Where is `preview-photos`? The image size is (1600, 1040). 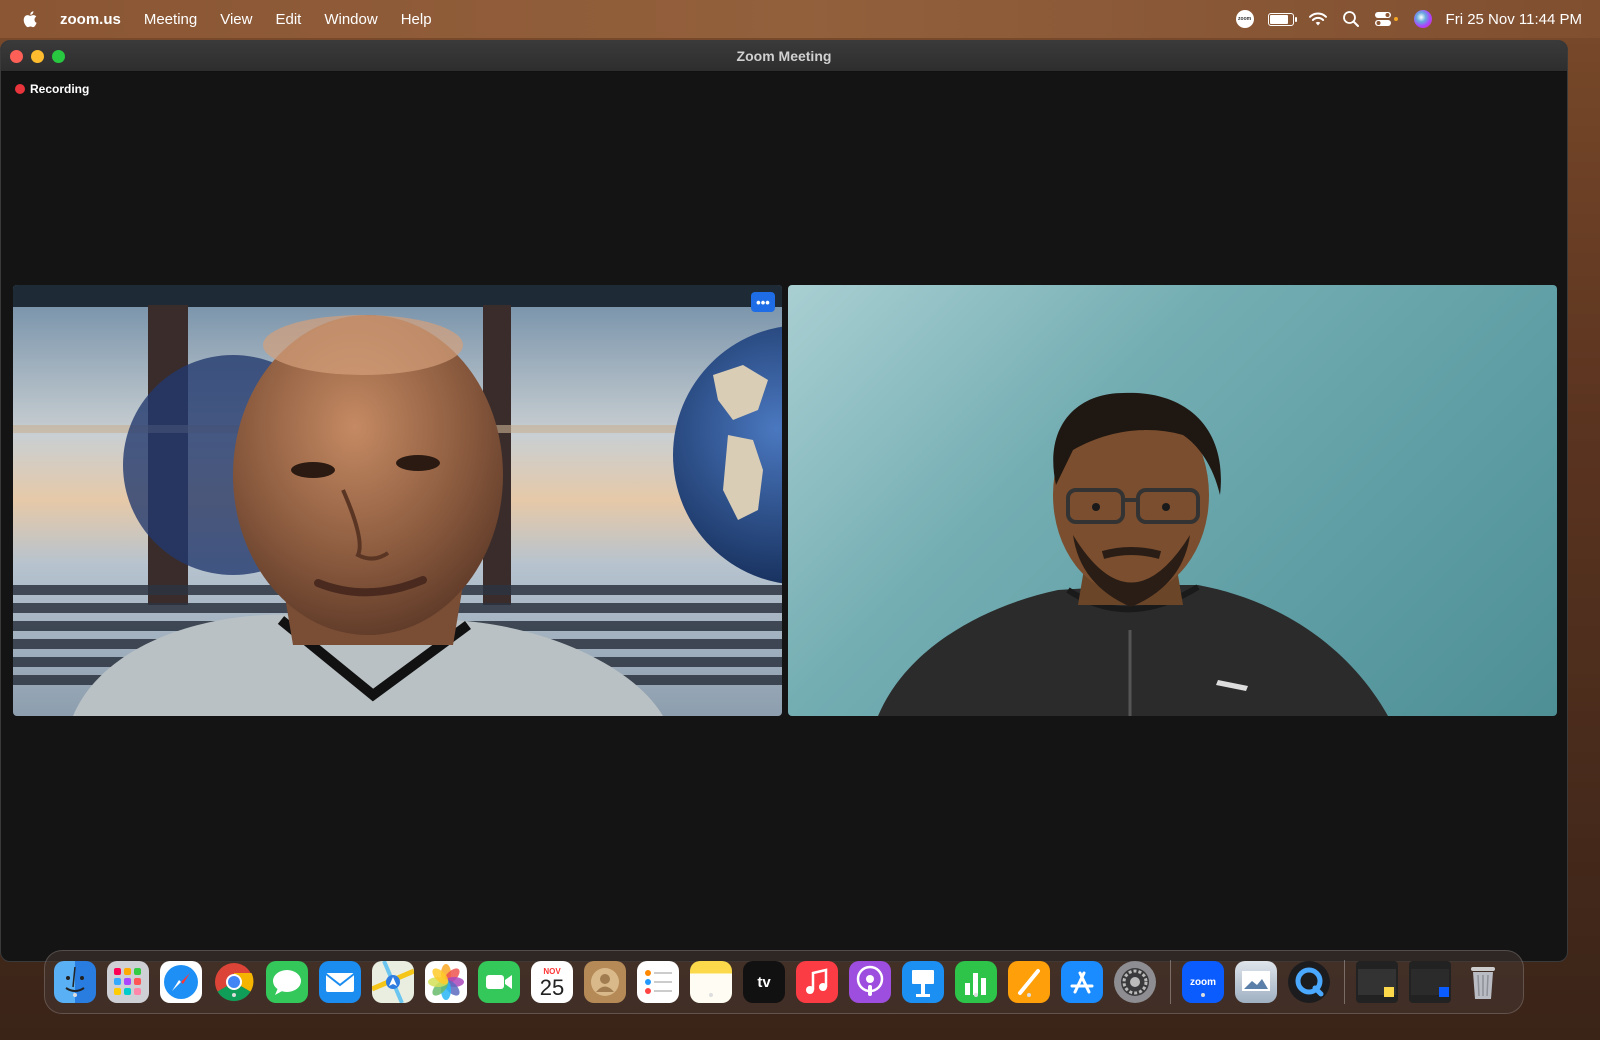
preview-photos is located at coordinates (1256, 981).